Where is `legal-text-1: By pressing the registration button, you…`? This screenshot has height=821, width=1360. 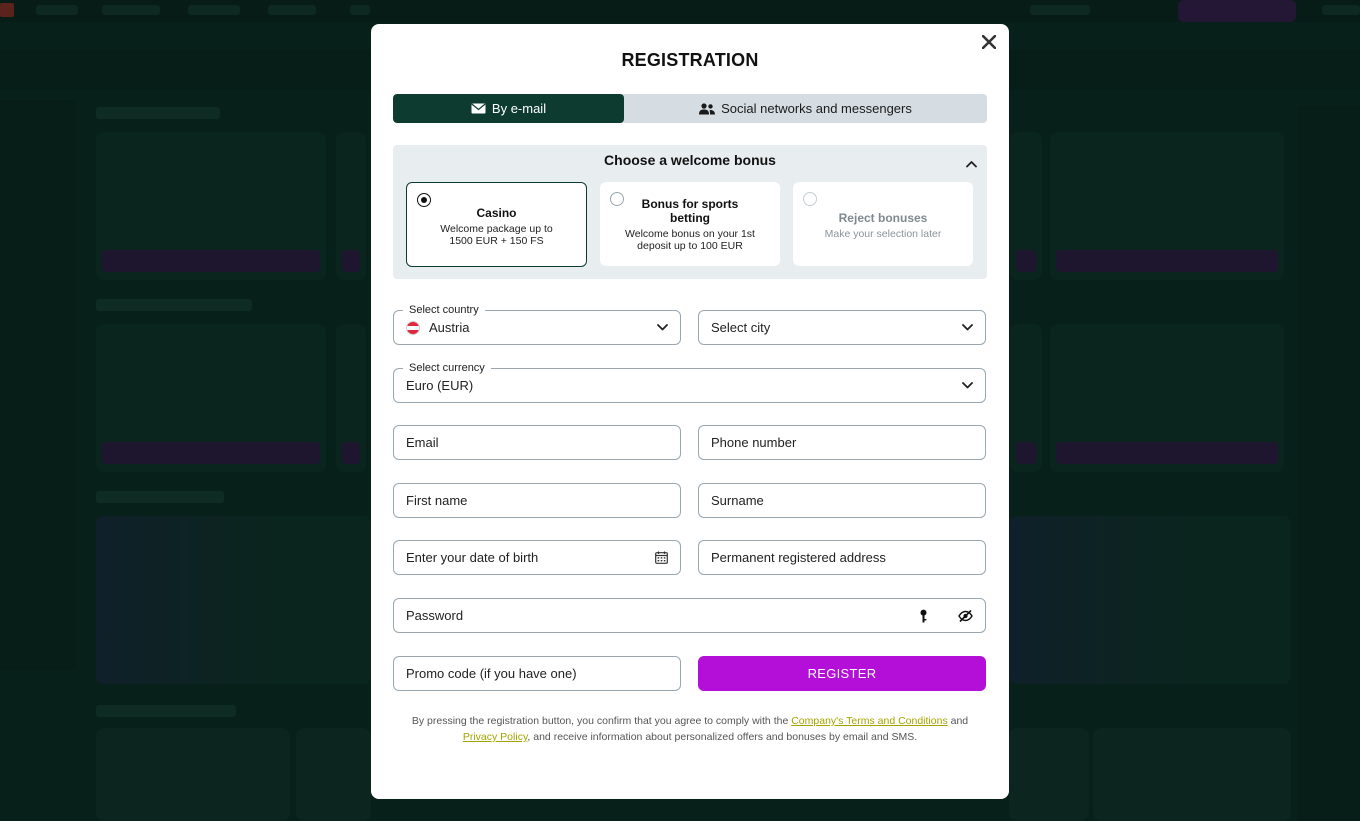 legal-text-1: By pressing the registration button, you… is located at coordinates (600, 721).